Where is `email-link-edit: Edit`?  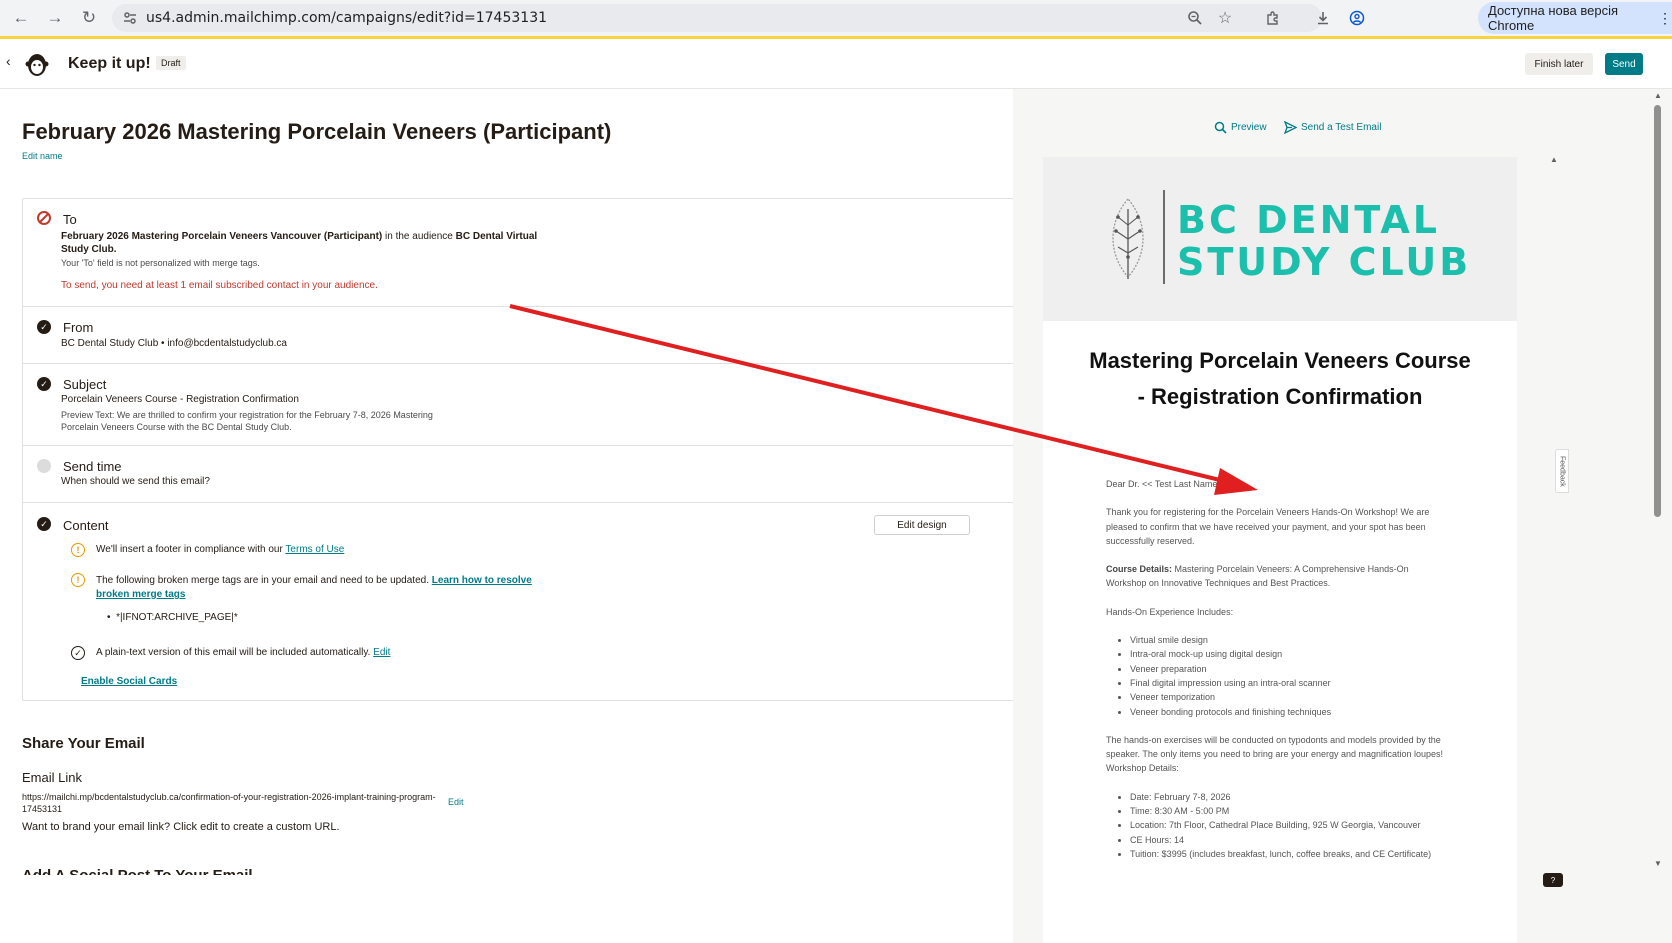 email-link-edit: Edit is located at coordinates (456, 802).